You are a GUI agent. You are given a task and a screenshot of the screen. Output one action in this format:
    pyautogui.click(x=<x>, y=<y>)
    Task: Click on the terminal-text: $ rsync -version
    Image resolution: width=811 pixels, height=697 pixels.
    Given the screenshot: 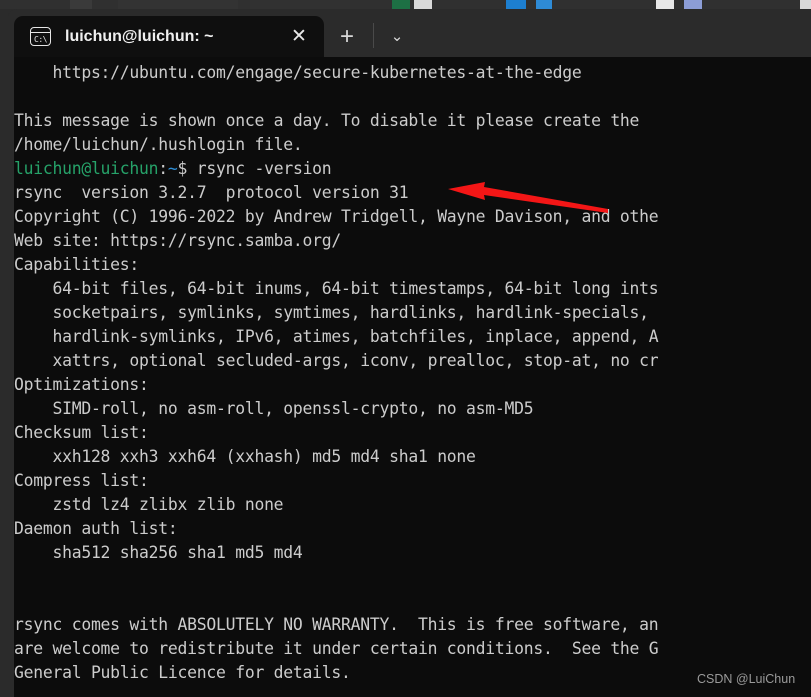 What is the action you would take?
    pyautogui.click(x=254, y=168)
    